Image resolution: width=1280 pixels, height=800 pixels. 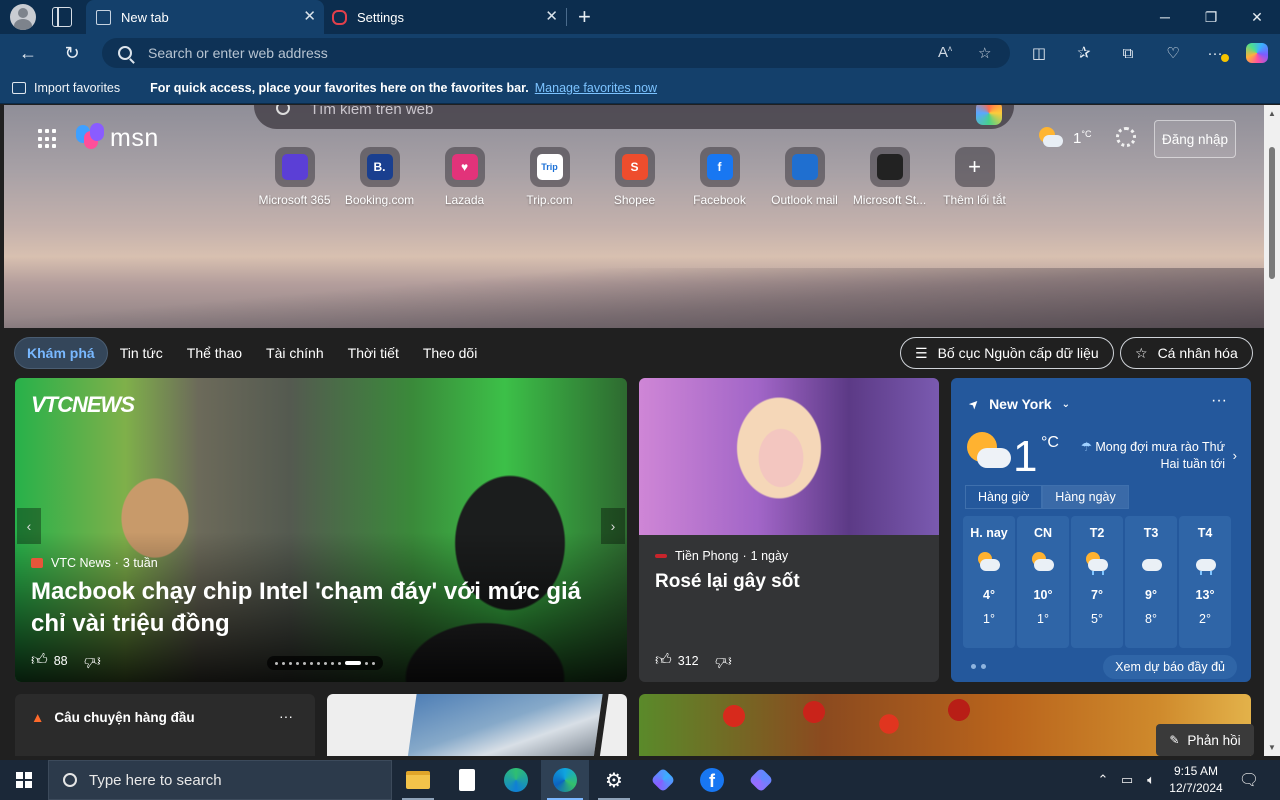 I want to click on tab-actions-icon, so click(x=62, y=17).